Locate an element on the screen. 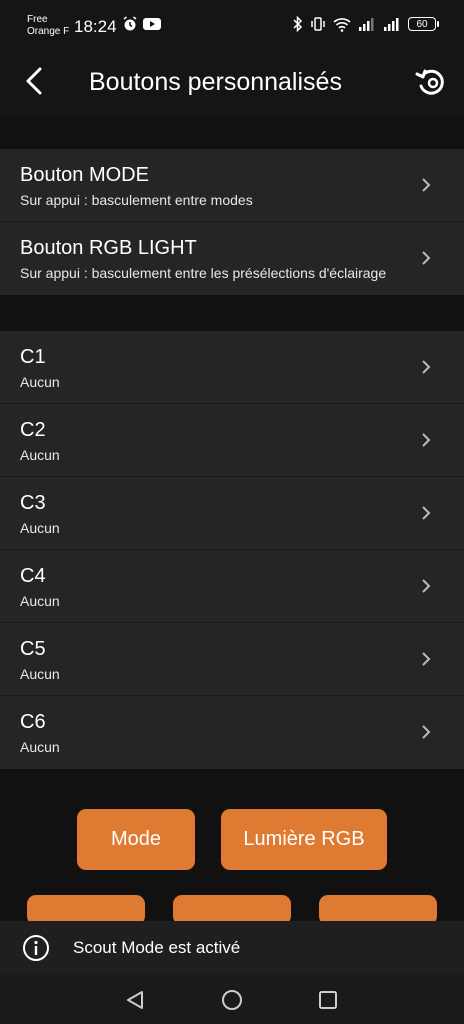 The image size is (464, 1024). row-c6: C6 Aucun is located at coordinates (232, 732).